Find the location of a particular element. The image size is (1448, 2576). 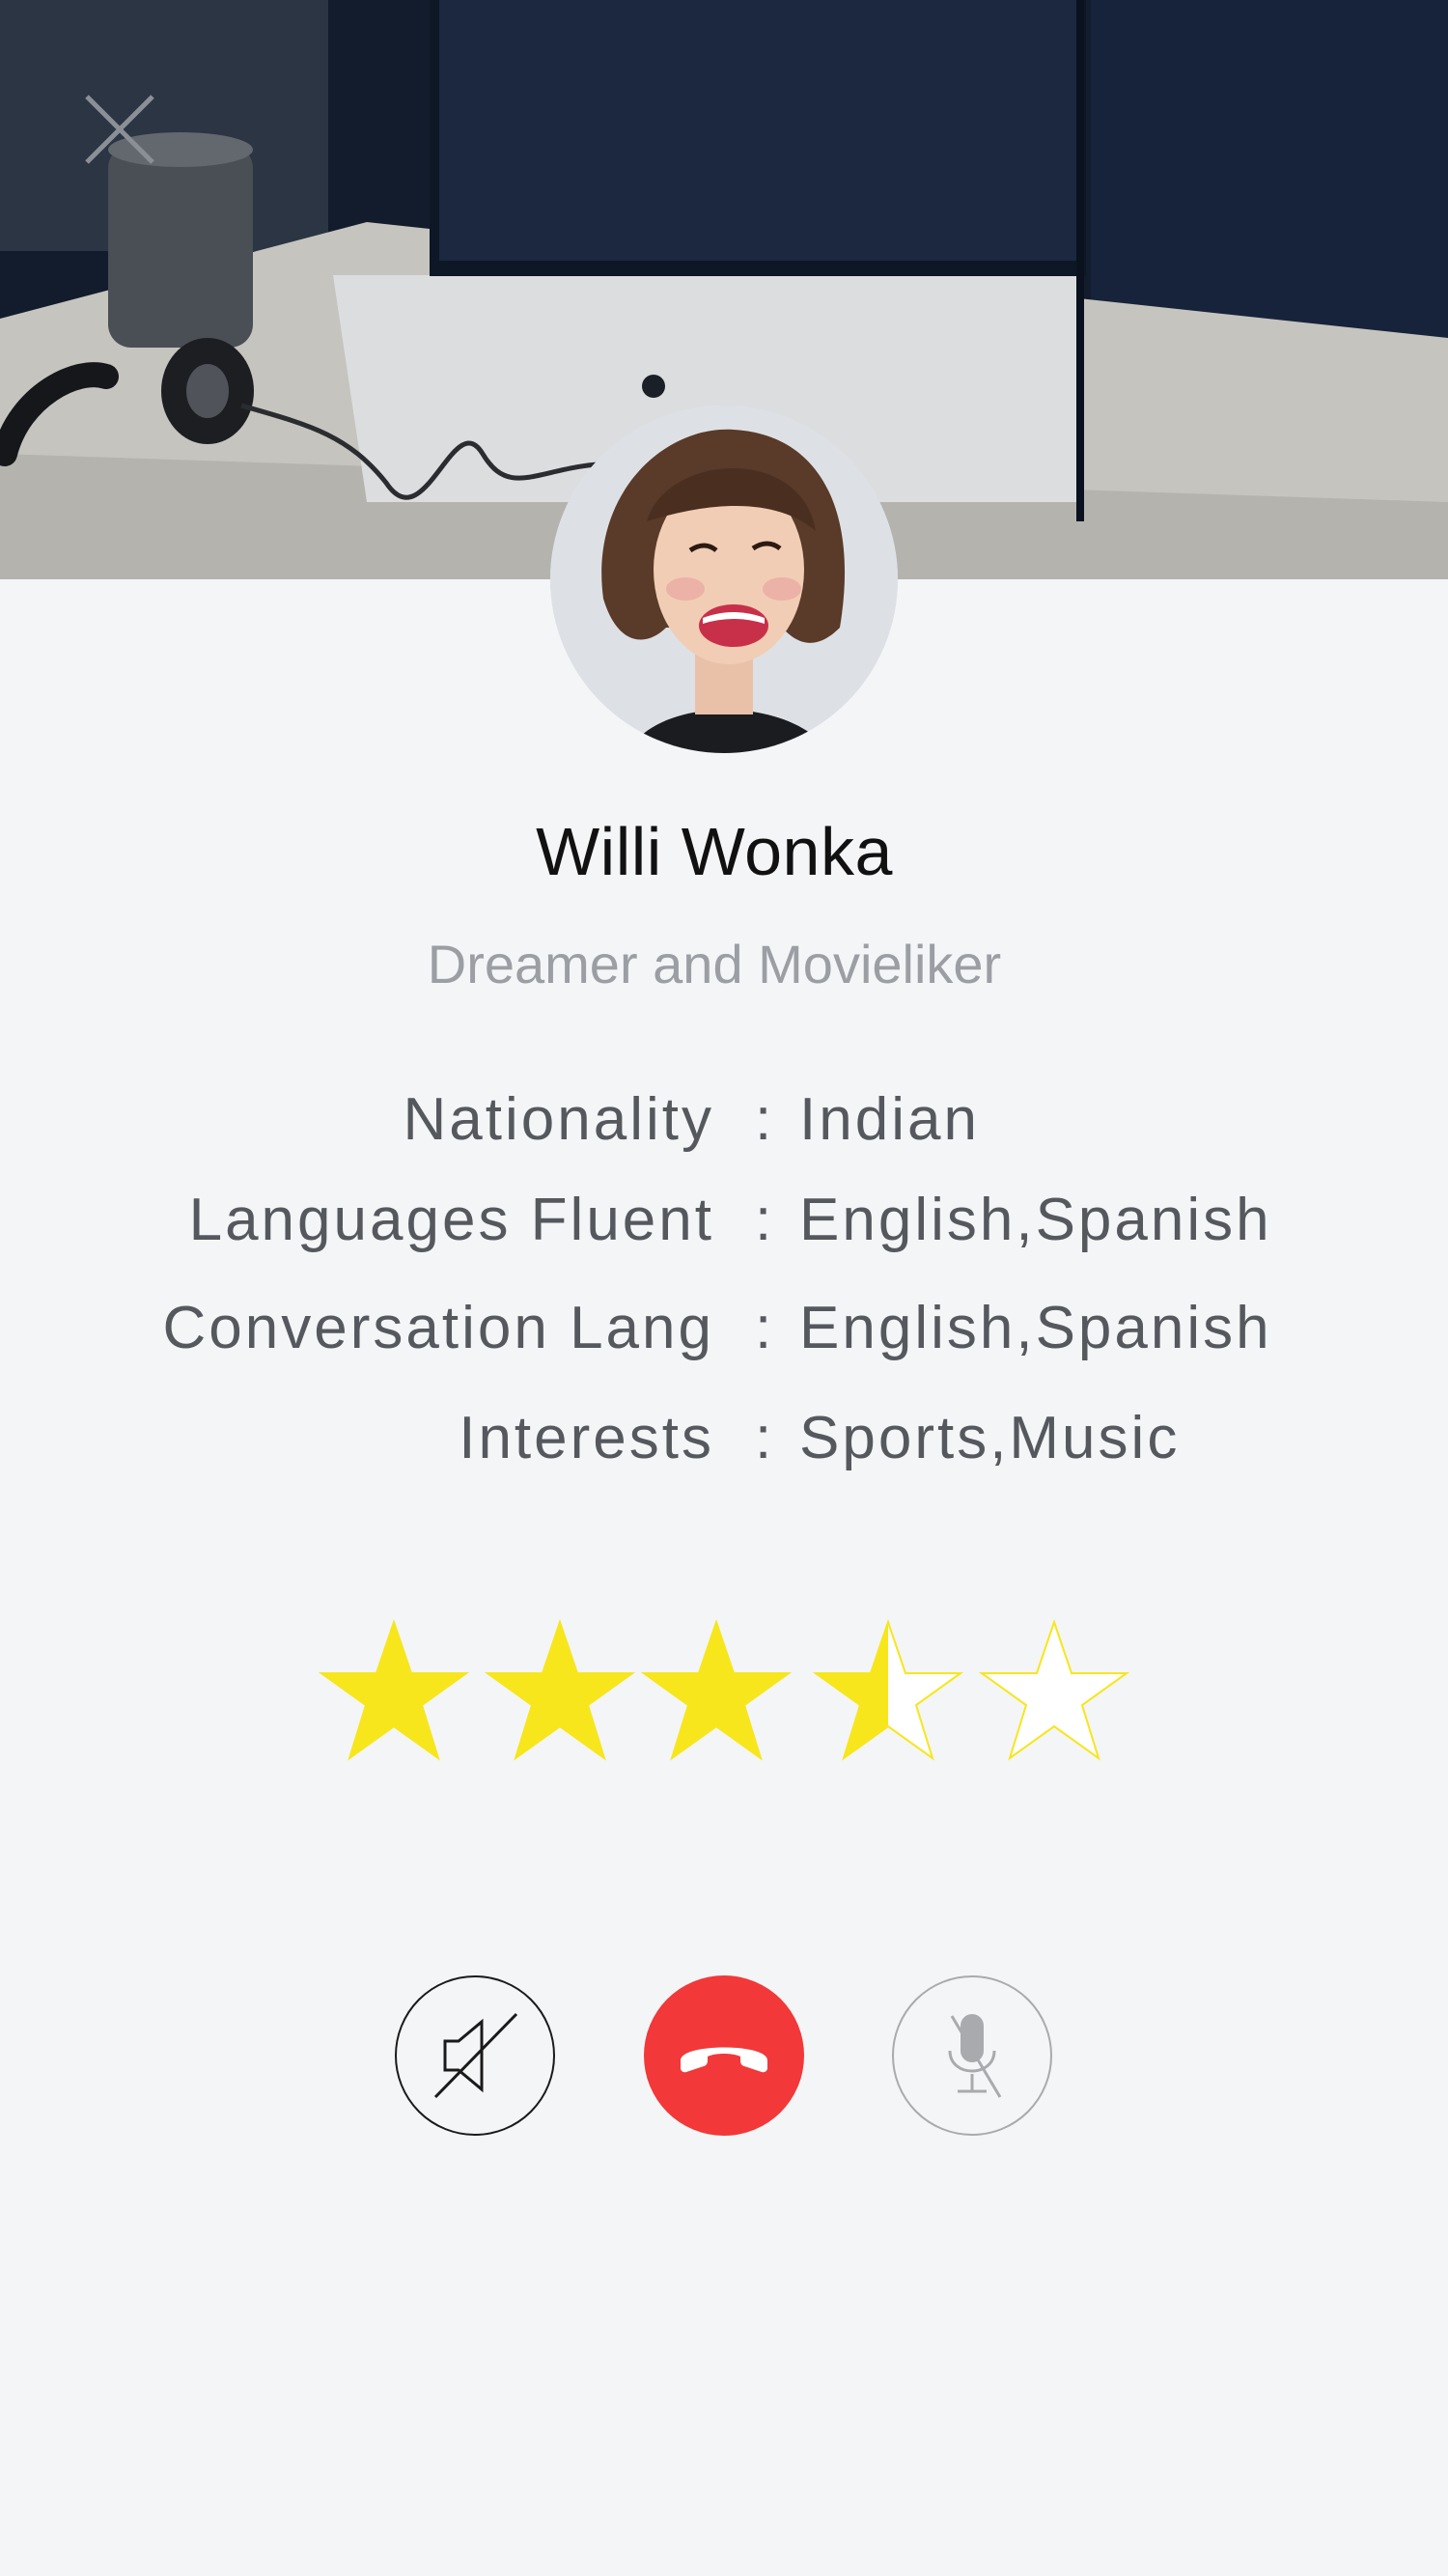

detail-value: Sports,Music is located at coordinates (990, 1438).